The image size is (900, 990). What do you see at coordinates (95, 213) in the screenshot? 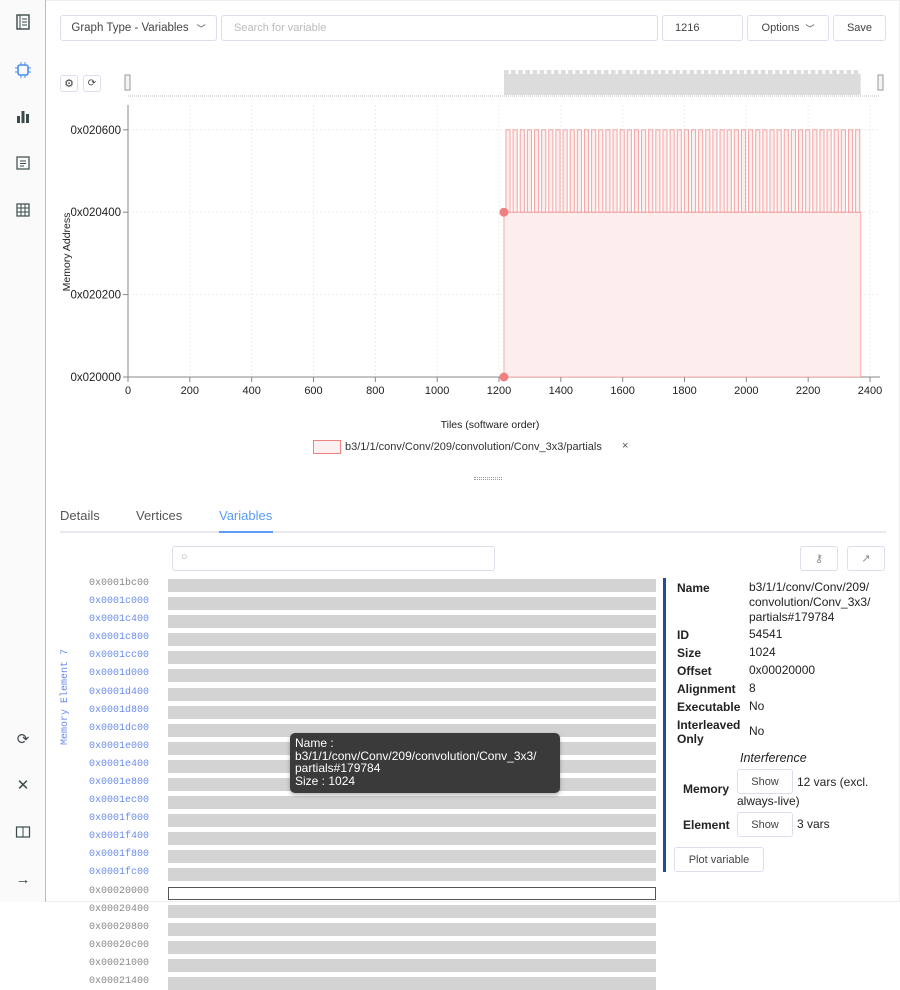
I see `y-tick-label: 0x020400` at bounding box center [95, 213].